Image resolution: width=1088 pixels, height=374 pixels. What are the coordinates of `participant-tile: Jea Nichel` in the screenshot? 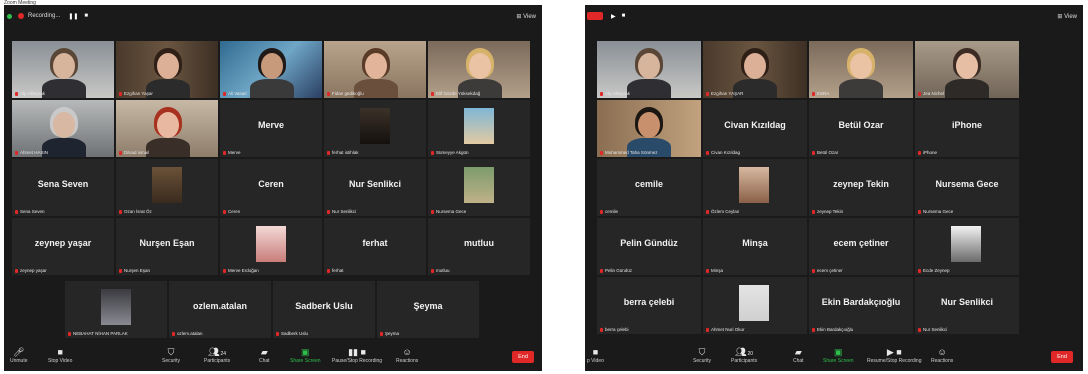 It's located at (967, 69).